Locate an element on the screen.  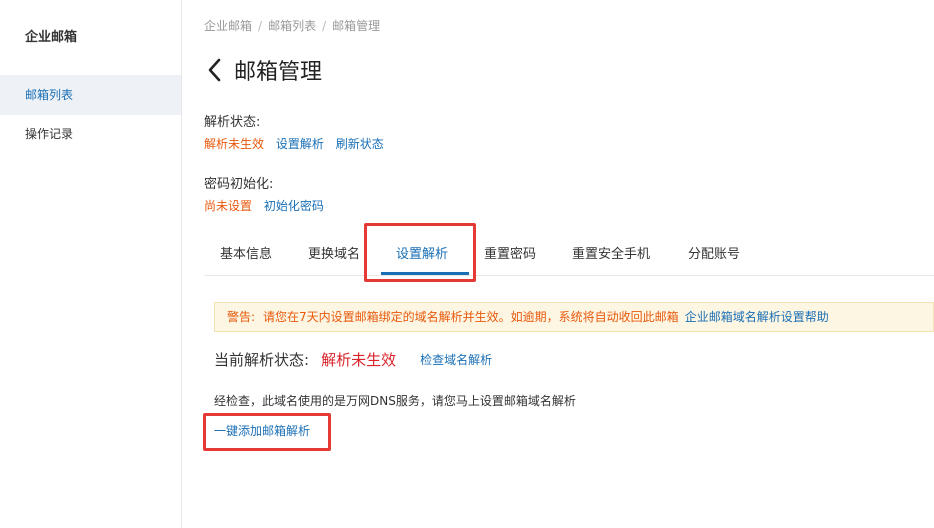
resolve-status-label: 解析状态: is located at coordinates (232, 122).